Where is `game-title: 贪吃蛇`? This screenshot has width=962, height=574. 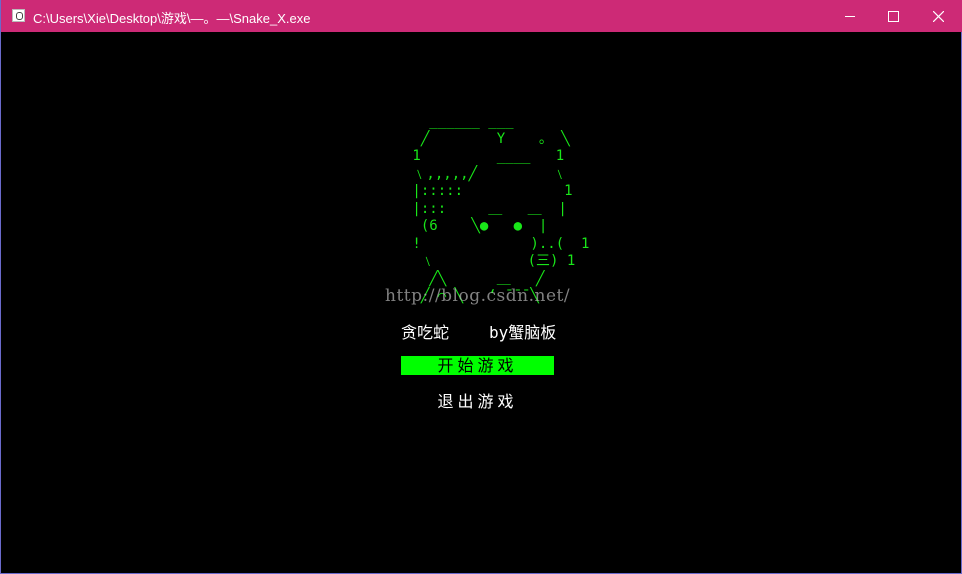
game-title: 贪吃蛇 is located at coordinates (425, 332).